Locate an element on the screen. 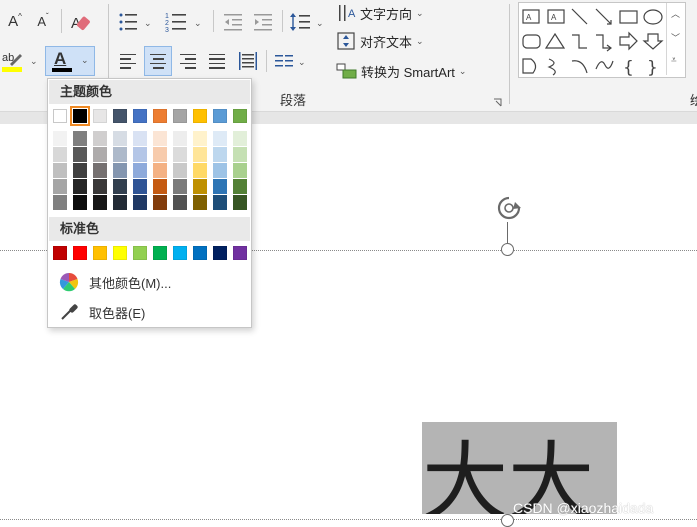 The image size is (697, 527). distributed-button is located at coordinates (248, 61).